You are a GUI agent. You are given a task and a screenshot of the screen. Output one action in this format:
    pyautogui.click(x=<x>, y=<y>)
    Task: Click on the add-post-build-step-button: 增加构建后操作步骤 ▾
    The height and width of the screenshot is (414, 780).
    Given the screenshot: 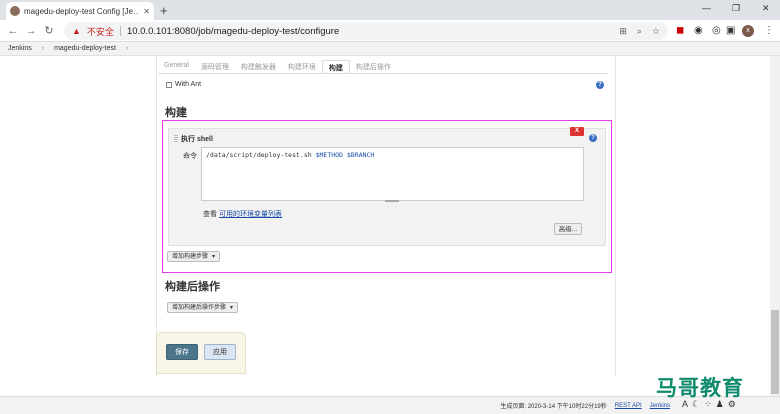 What is the action you would take?
    pyautogui.click(x=203, y=307)
    